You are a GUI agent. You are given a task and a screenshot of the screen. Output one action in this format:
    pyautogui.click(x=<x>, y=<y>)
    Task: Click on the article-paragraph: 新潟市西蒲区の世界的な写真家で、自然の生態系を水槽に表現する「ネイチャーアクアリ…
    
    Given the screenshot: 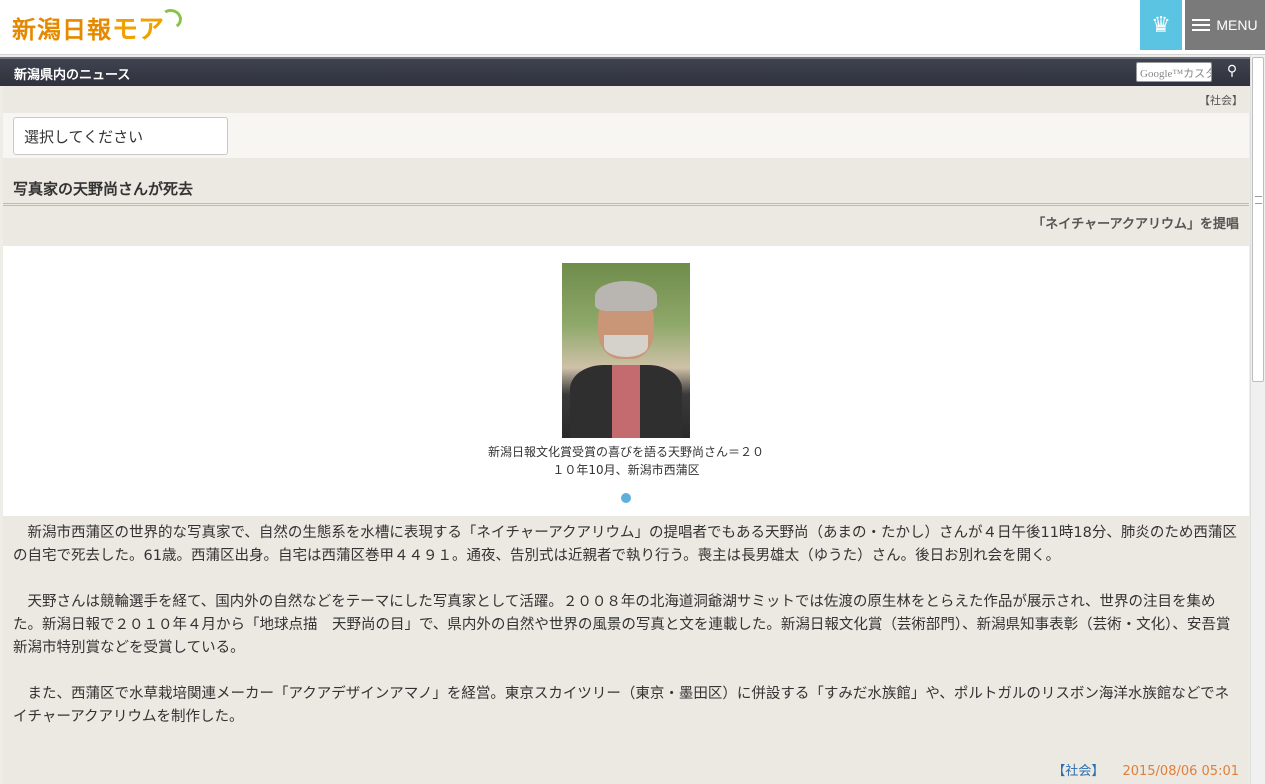 What is the action you would take?
    pyautogui.click(x=625, y=544)
    